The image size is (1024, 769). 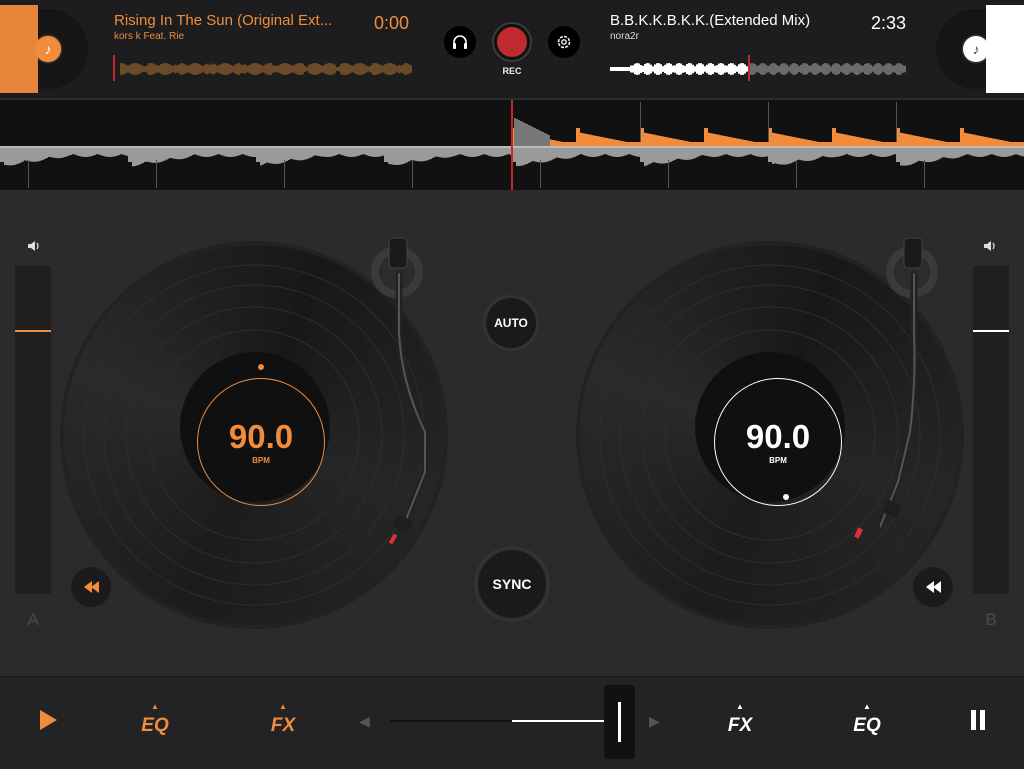 I want to click on deck-a-bpm-label: BPM, so click(x=261, y=460).